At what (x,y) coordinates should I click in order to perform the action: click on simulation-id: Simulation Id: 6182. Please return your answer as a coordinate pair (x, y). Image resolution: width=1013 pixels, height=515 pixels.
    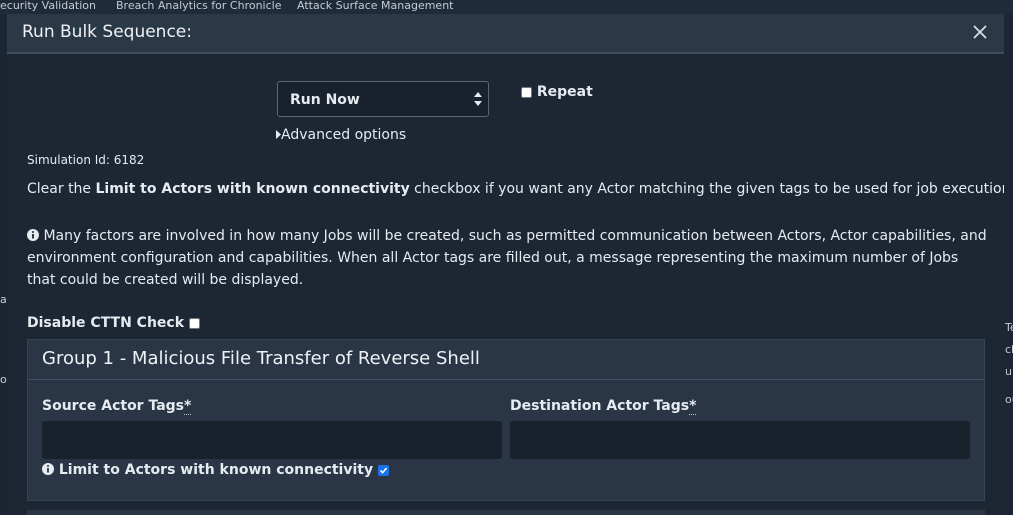
    Looking at the image, I should click on (86, 160).